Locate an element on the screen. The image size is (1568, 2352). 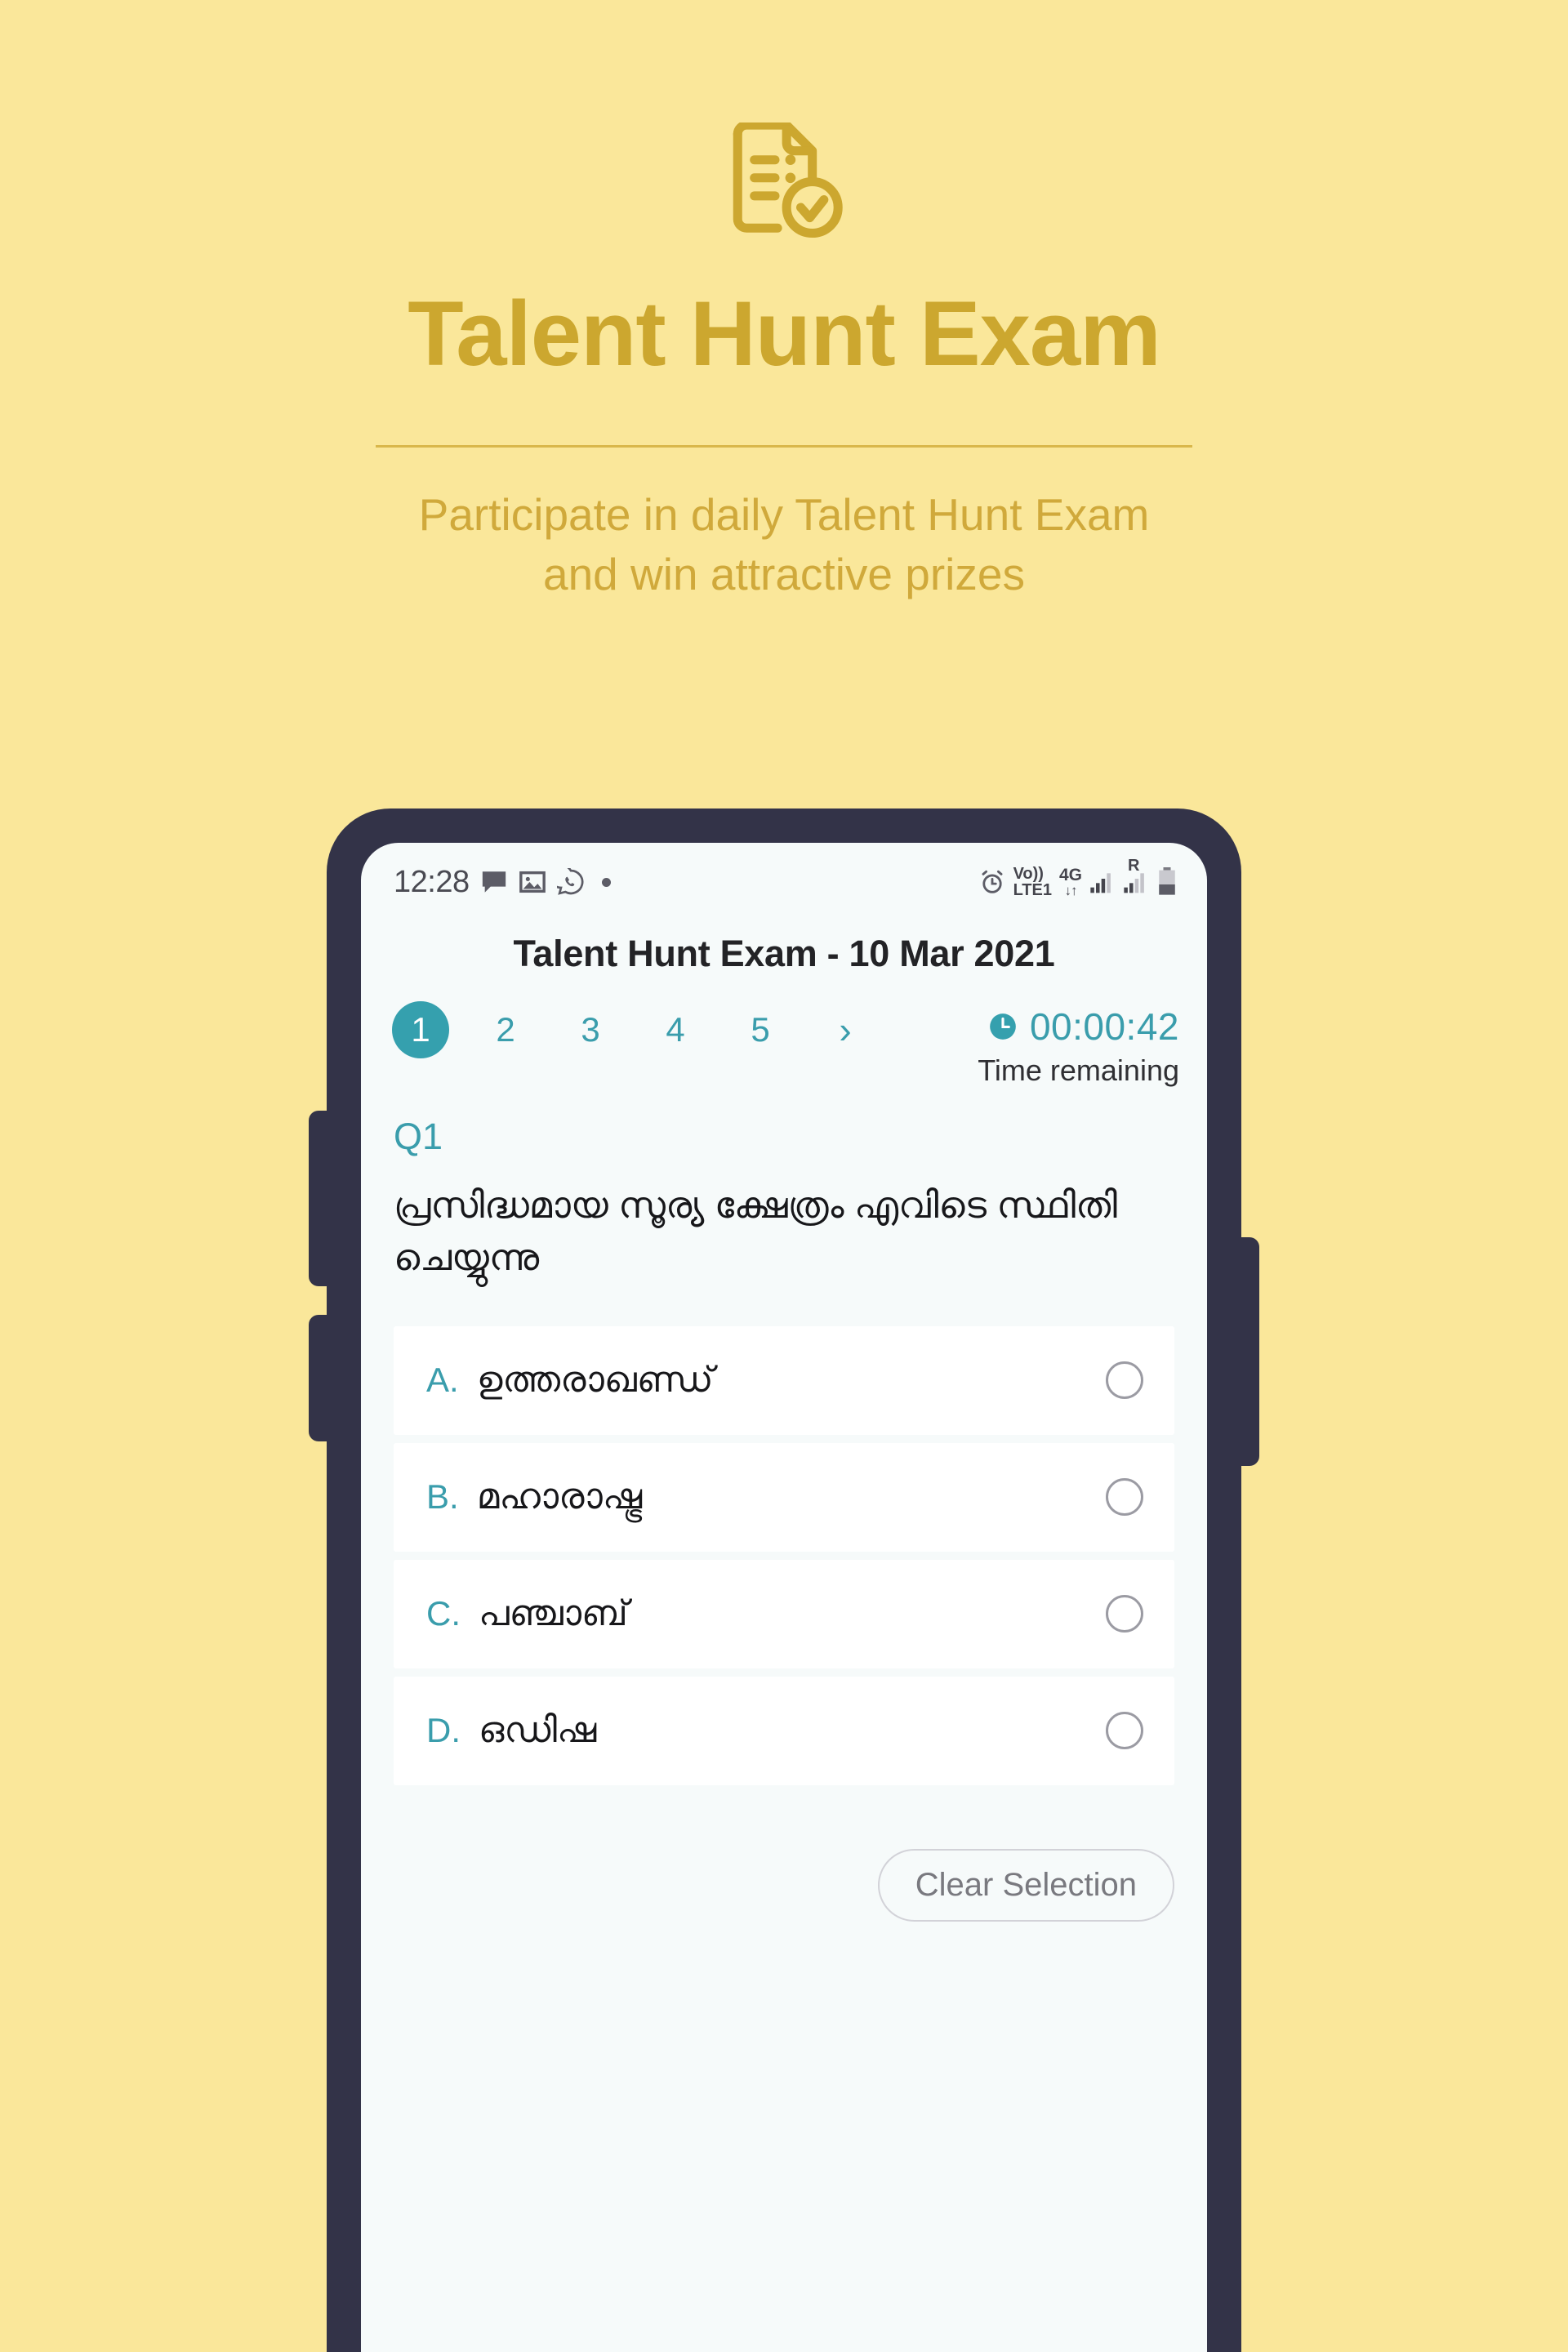
signal-bars-icon is located at coordinates (1100, 883).